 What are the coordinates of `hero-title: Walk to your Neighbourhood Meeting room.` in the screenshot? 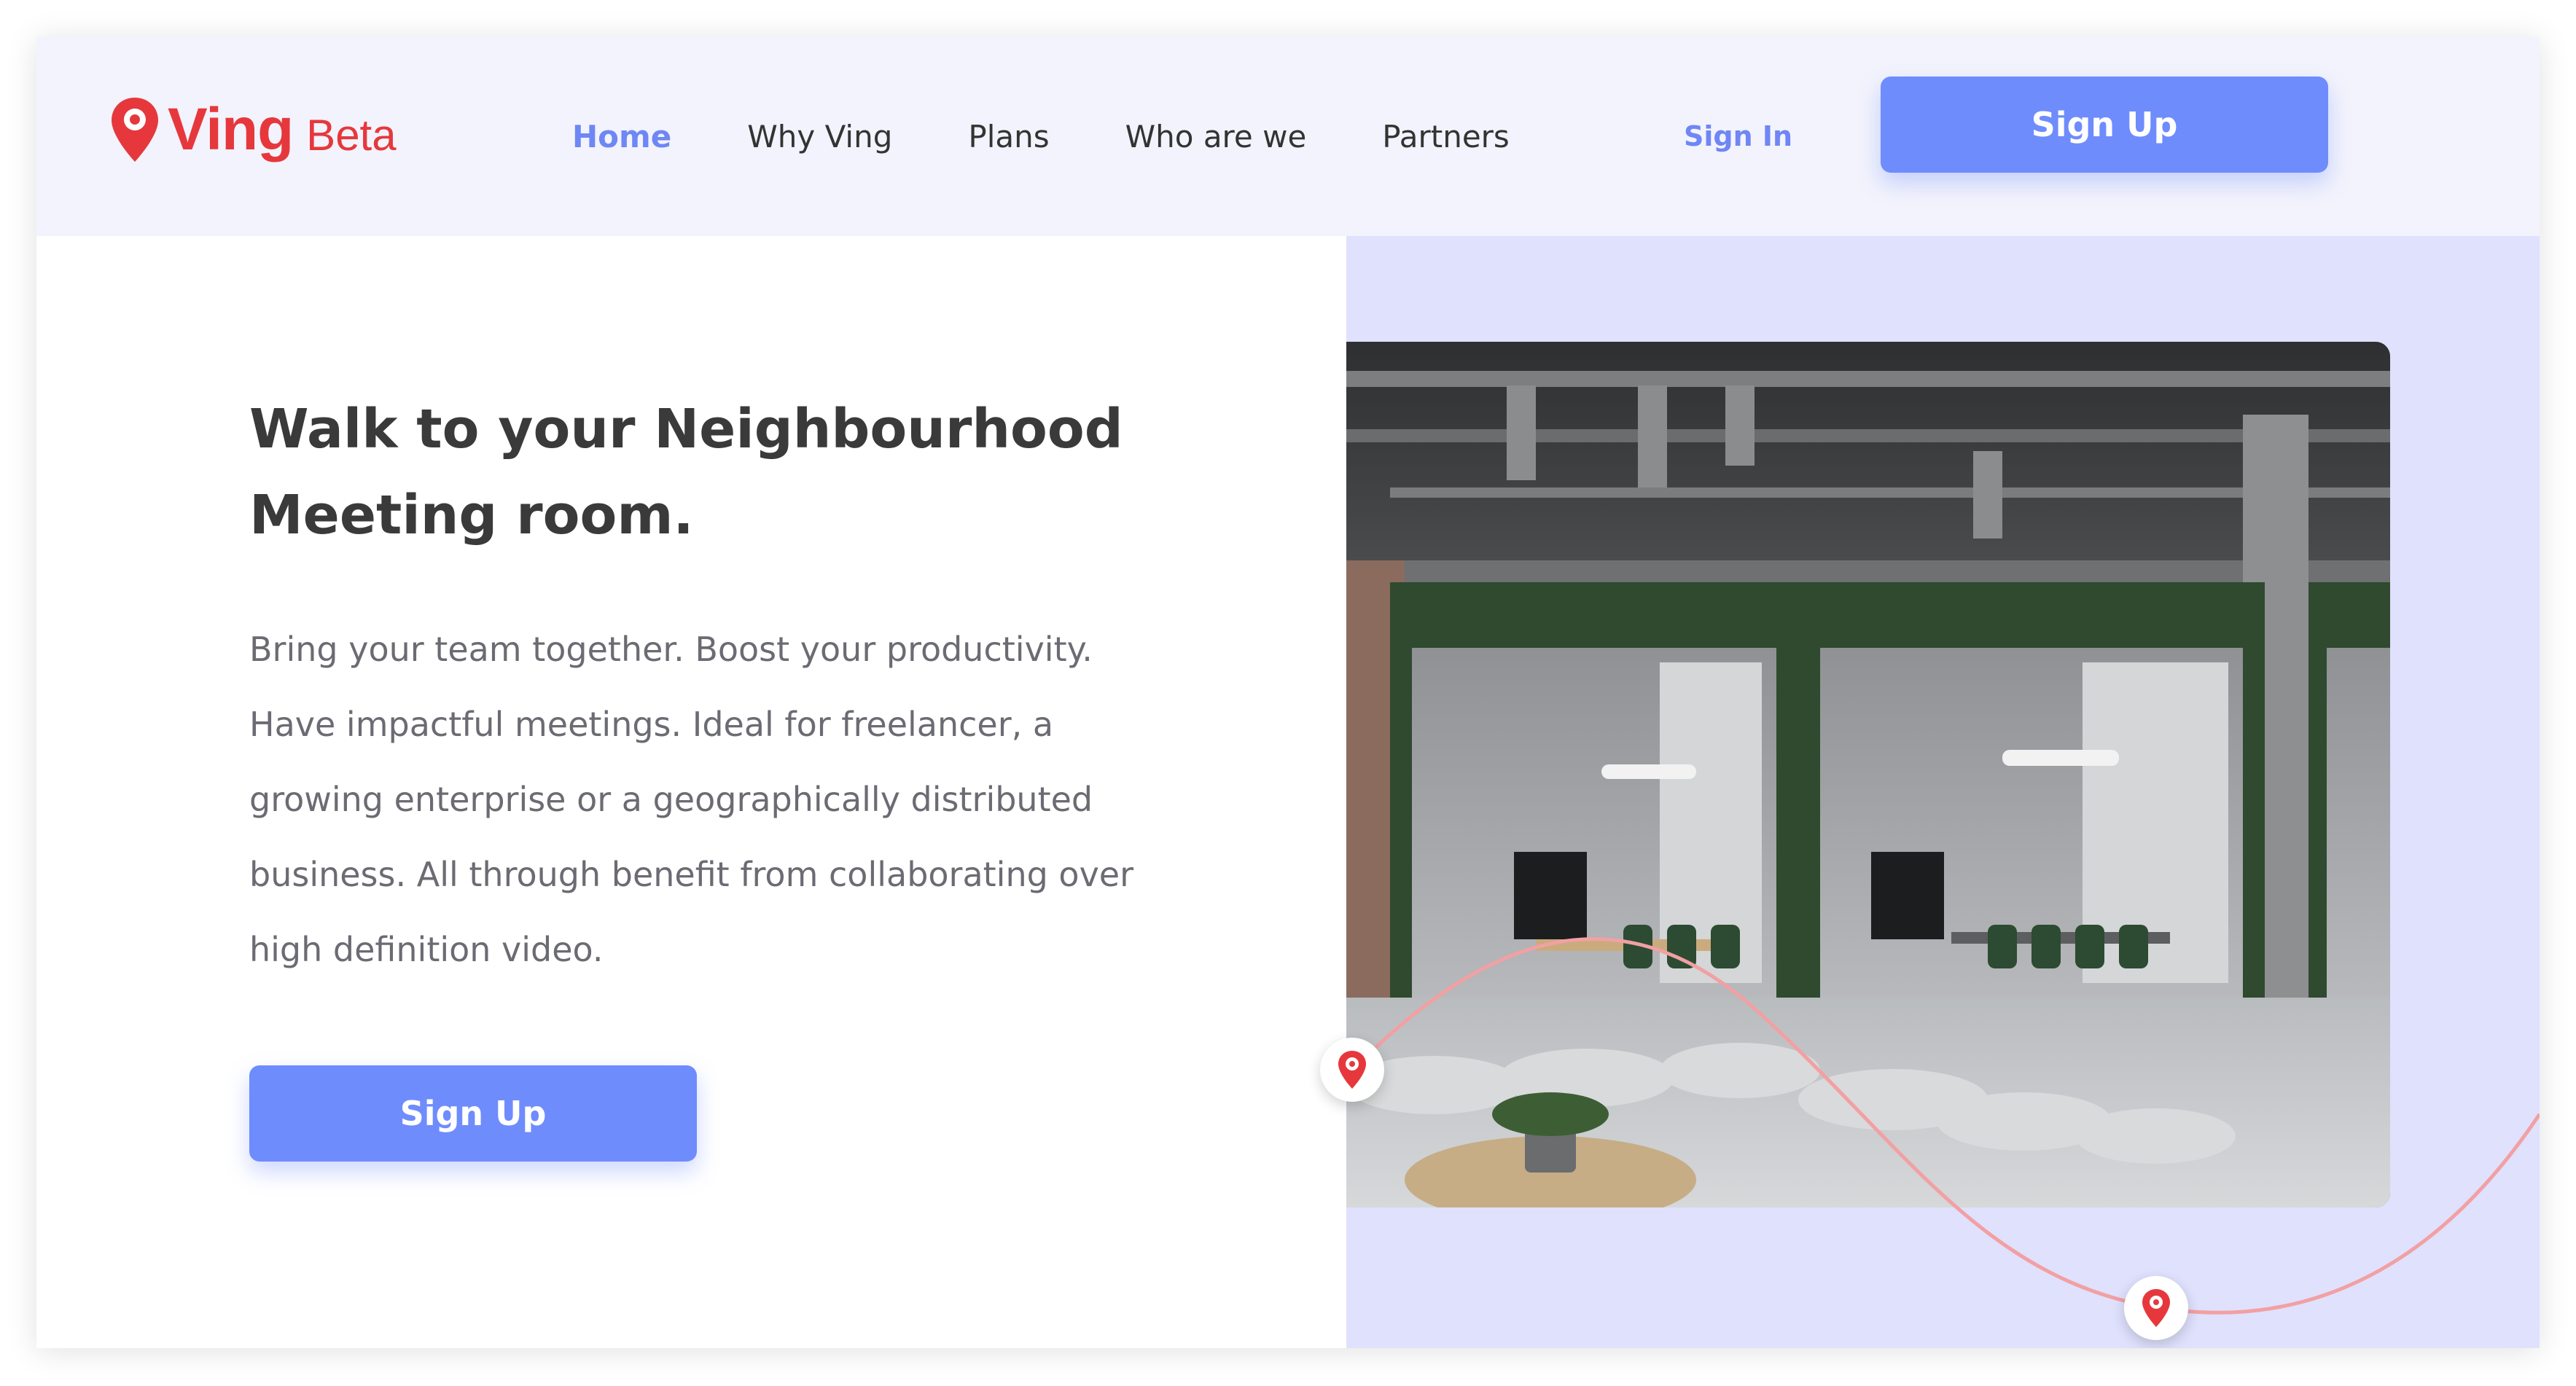 It's located at (704, 472).